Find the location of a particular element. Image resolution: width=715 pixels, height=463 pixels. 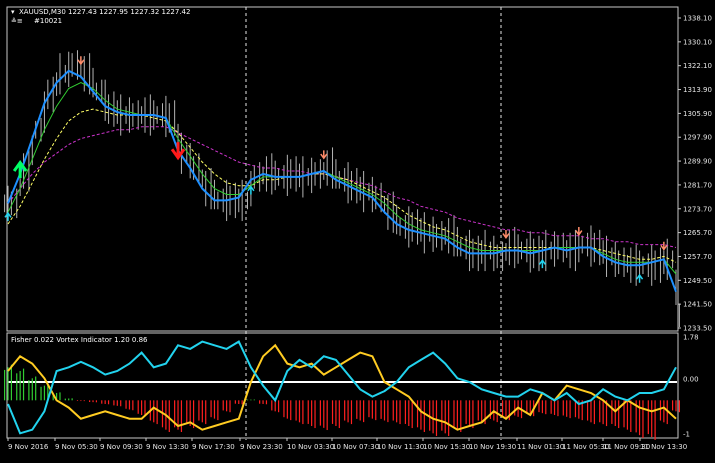

price-tick-label: 1241.50 is located at coordinates (697, 305).